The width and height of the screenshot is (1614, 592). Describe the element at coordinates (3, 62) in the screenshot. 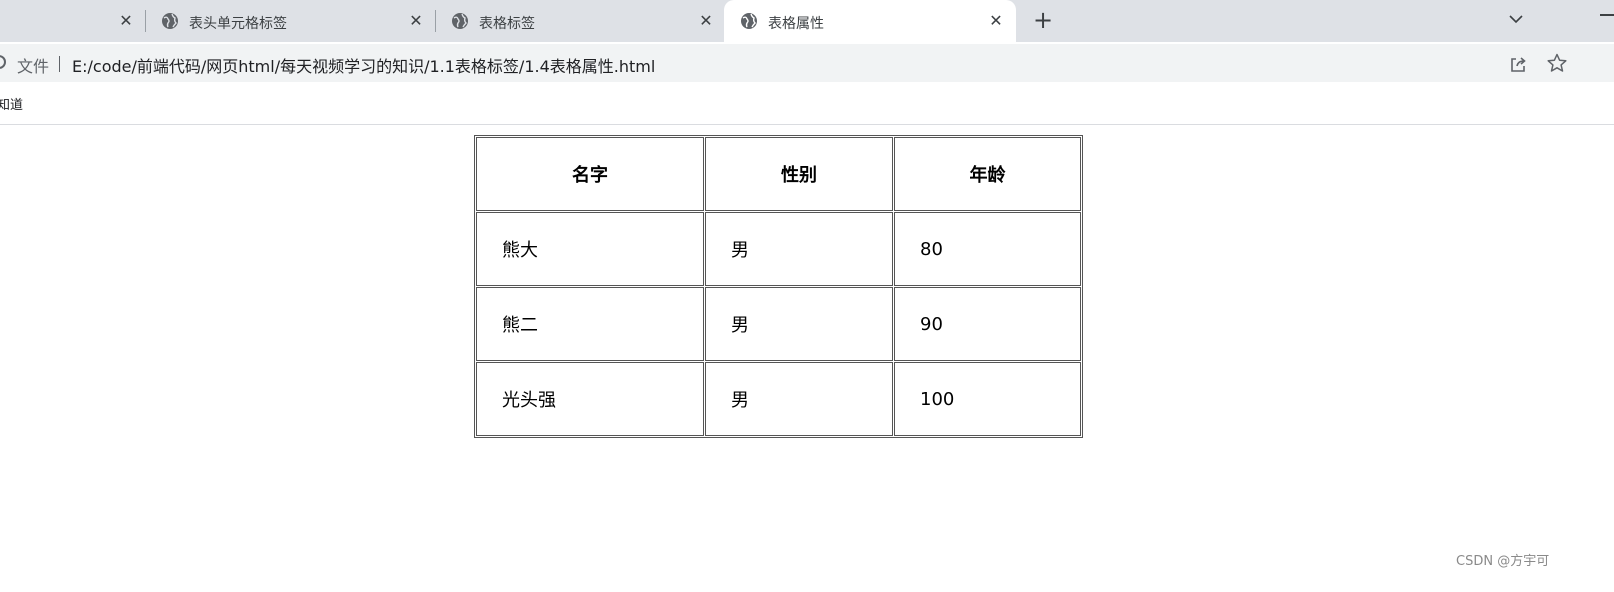

I see `info-icon` at that location.